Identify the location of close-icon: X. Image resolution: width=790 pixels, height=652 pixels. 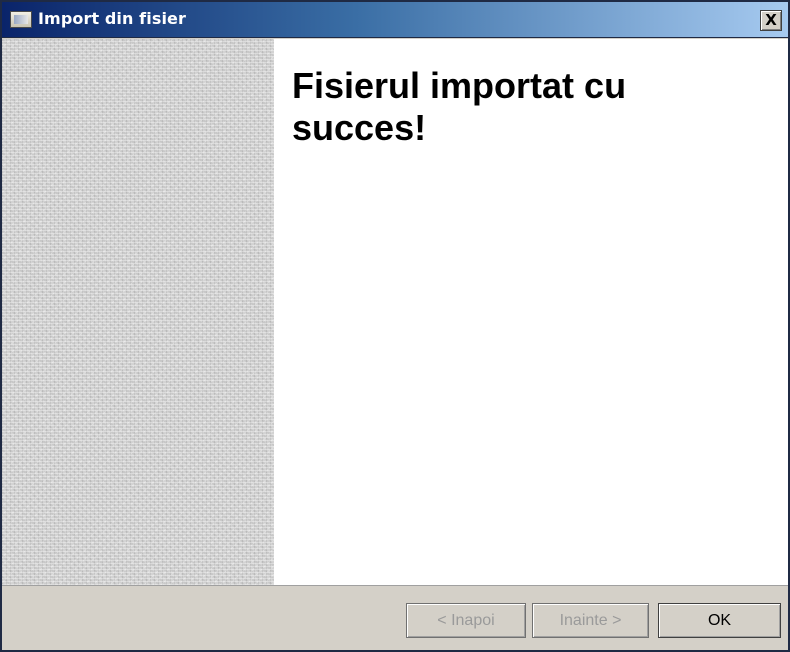
(771, 20).